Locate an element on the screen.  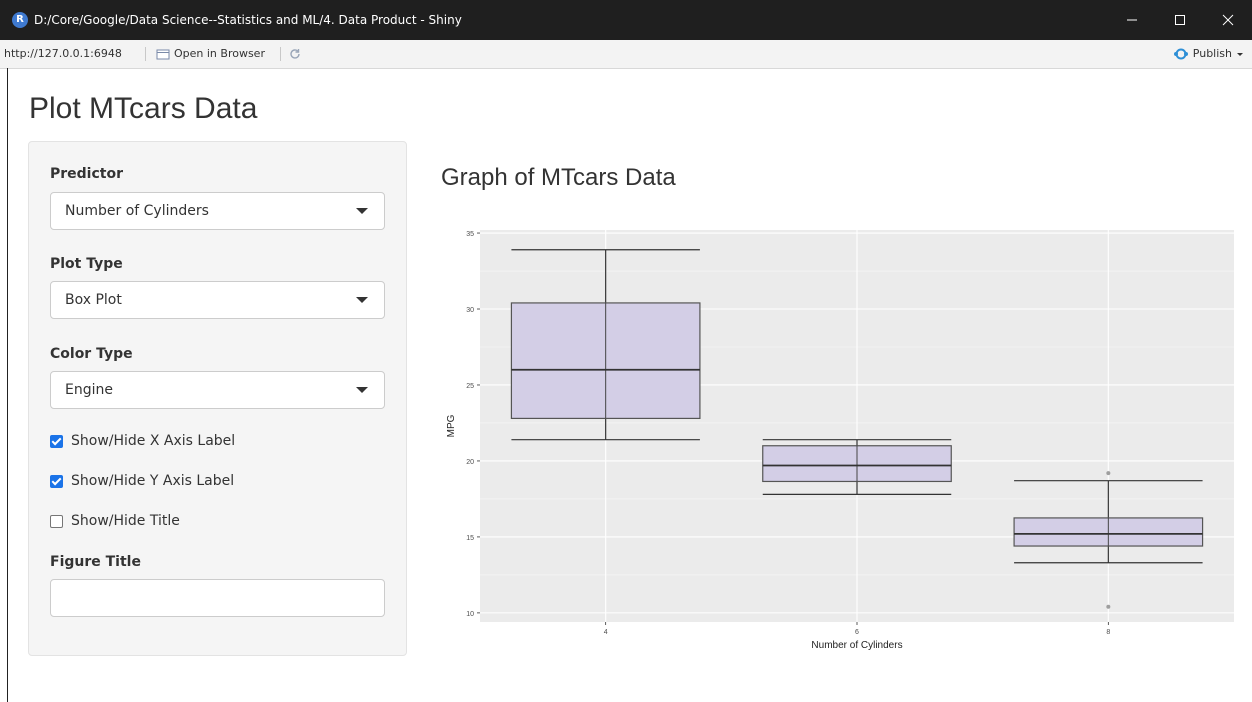
y-axis-label: MPG is located at coordinates (451, 425).